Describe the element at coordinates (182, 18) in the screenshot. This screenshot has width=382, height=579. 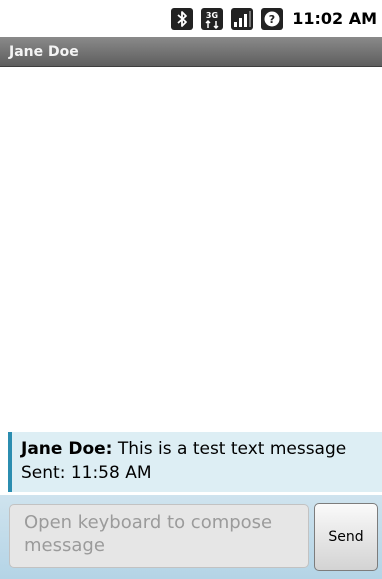
I see `bluetooth-icon` at that location.